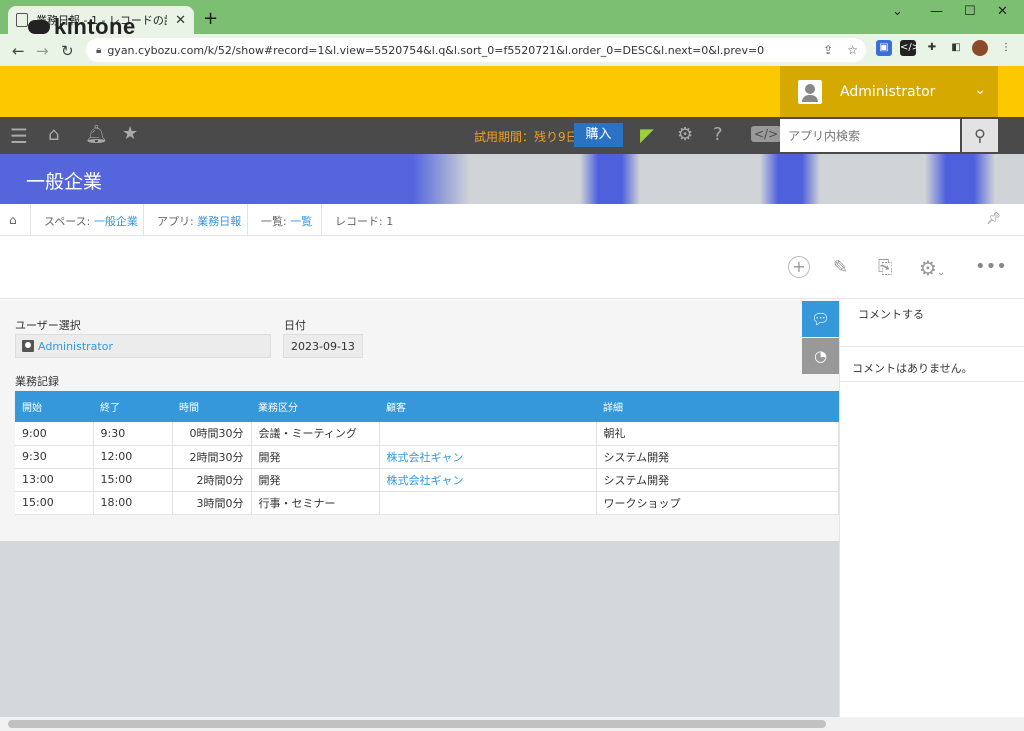  What do you see at coordinates (993, 218) in the screenshot?
I see `pin-icon: 📌︎` at bounding box center [993, 218].